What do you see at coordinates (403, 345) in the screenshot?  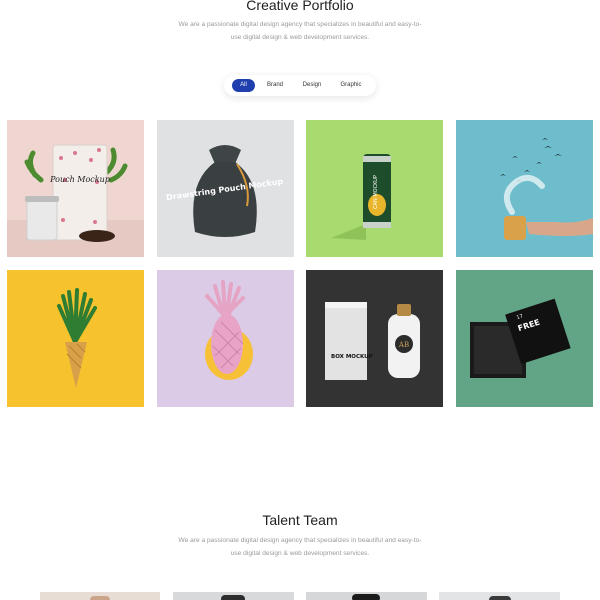 I see `bottle-logo-text: AB` at bounding box center [403, 345].